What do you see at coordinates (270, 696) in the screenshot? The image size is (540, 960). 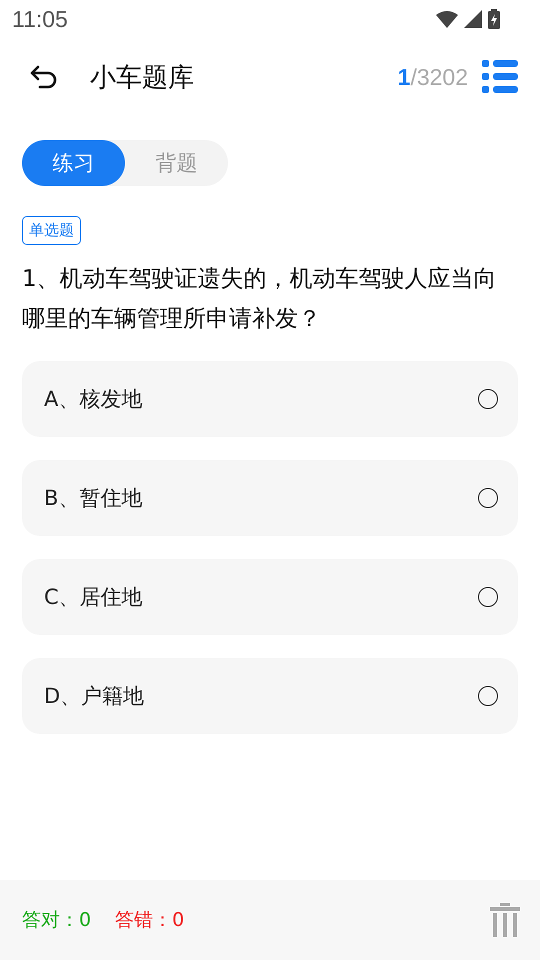 I see `answer-option: D、户籍地` at bounding box center [270, 696].